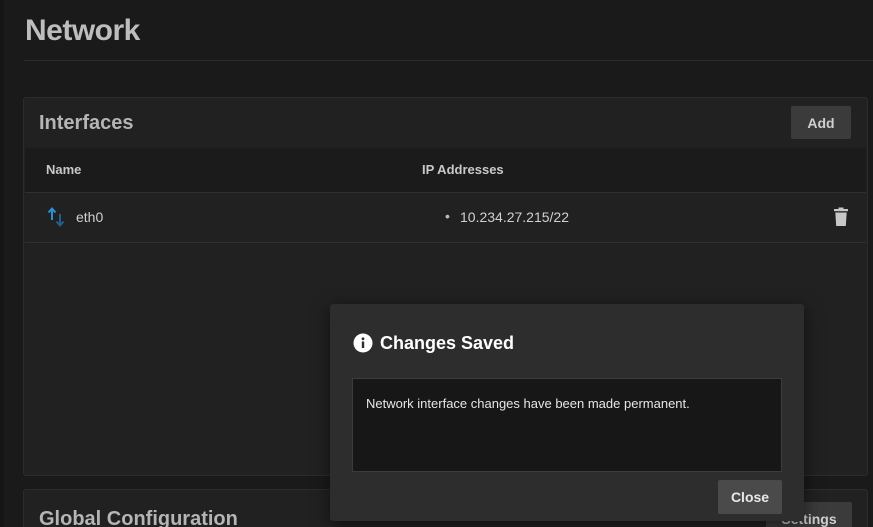 Image resolution: width=873 pixels, height=527 pixels. Describe the element at coordinates (90, 217) in the screenshot. I see `interface-name: eth0` at that location.